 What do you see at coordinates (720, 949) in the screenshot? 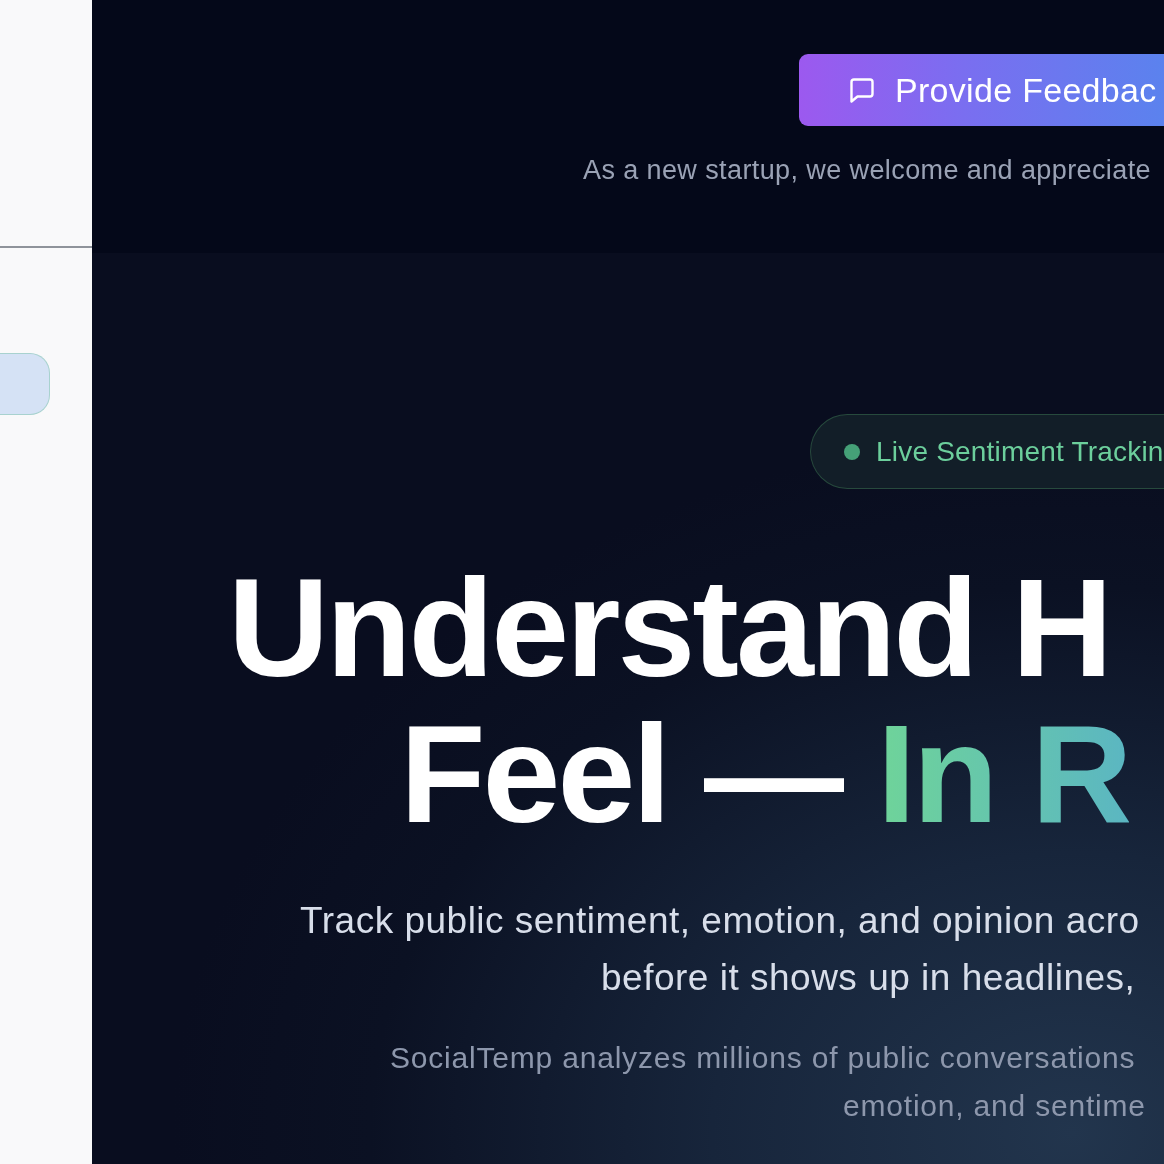
I see `hero-tagline: Track public sentiment, emotion, and opinion acro before it shows up in headlines,` at bounding box center [720, 949].